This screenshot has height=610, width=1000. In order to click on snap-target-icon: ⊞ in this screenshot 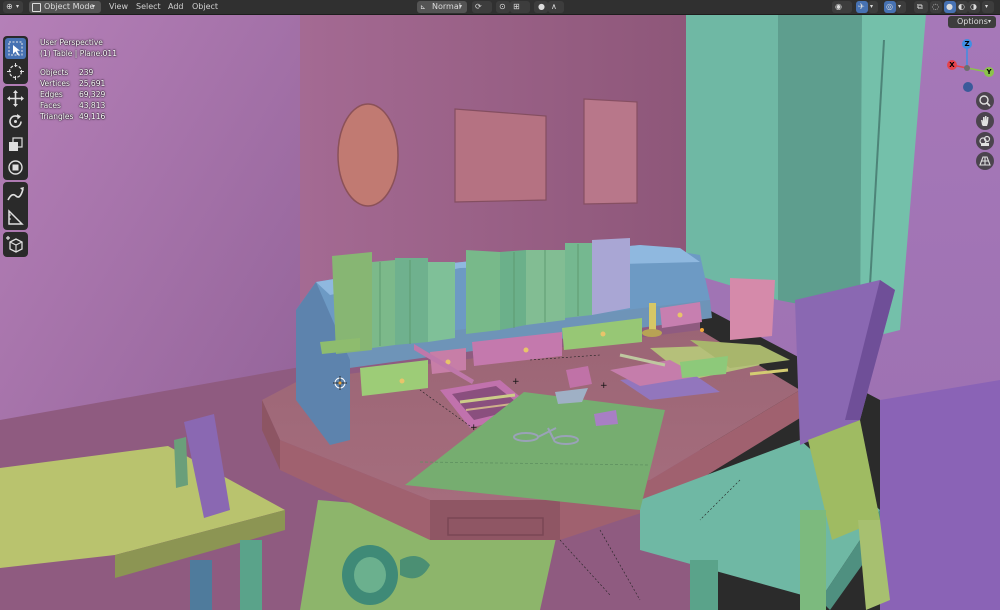, I will do `click(516, 6)`.